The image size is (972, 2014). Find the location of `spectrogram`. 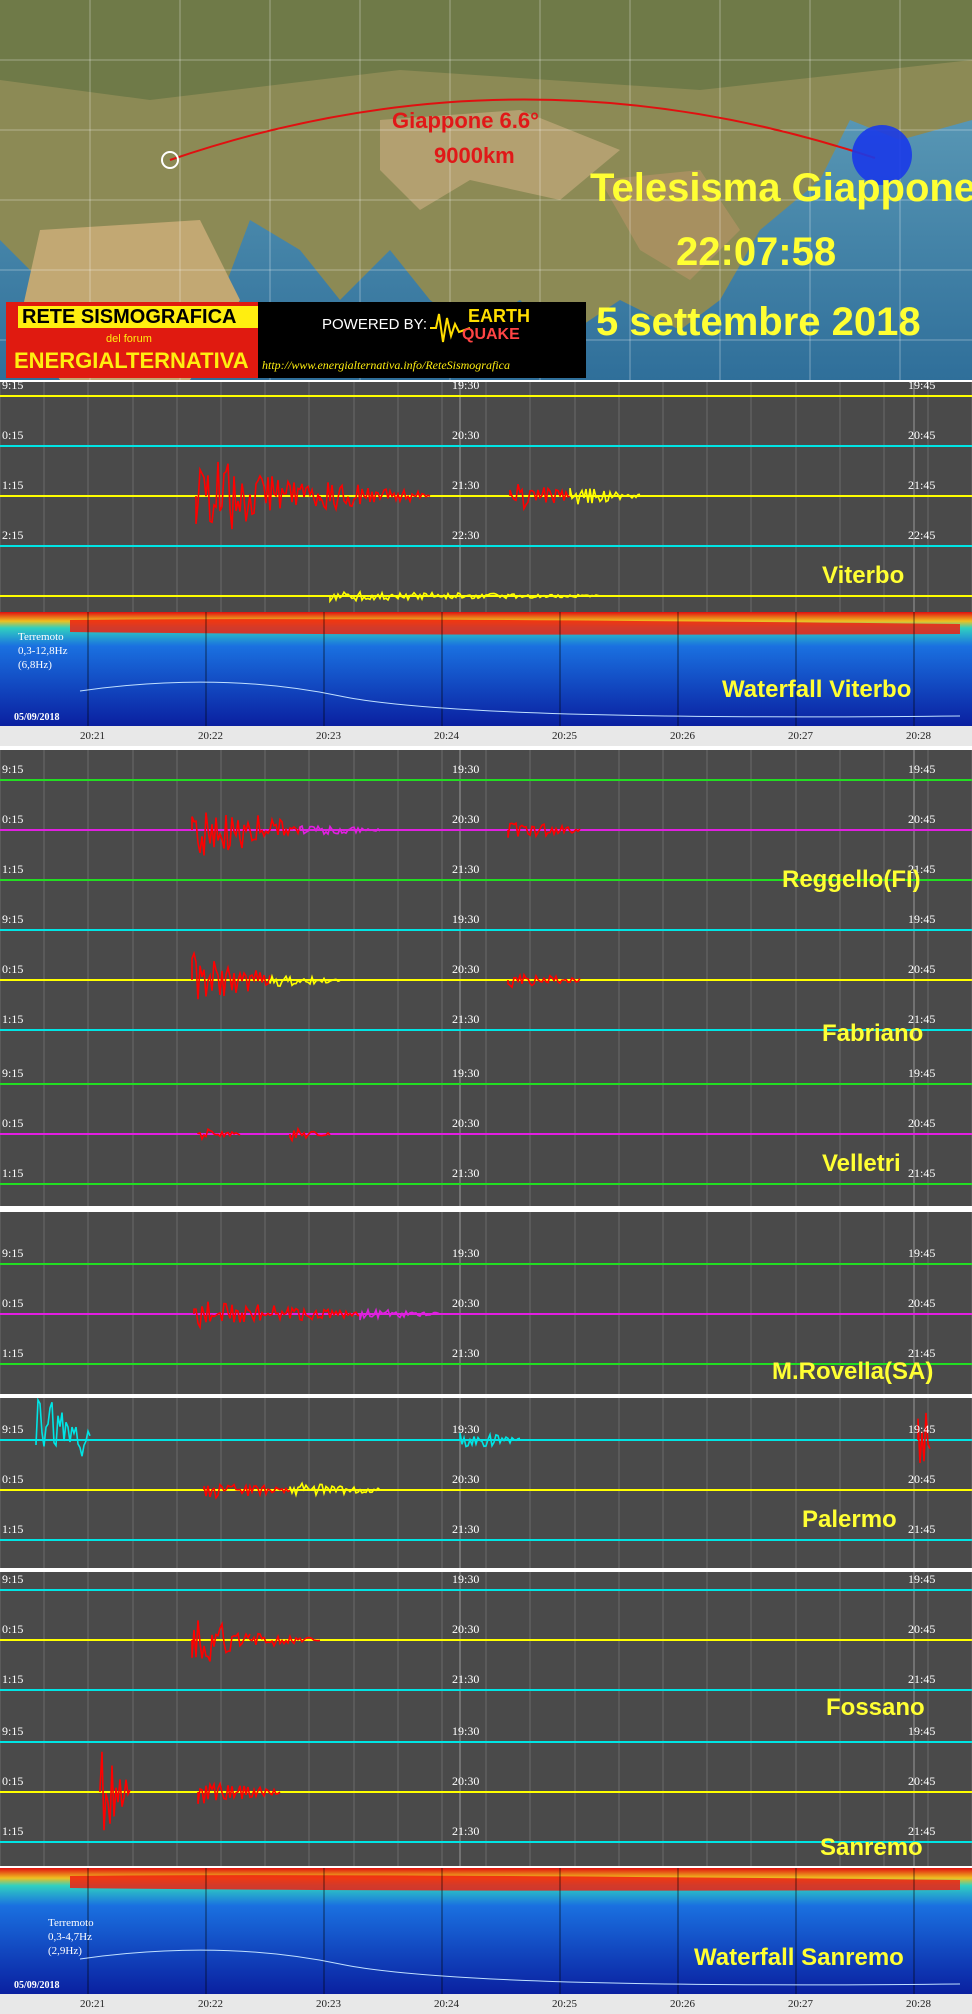

spectrogram is located at coordinates (486, 1941).